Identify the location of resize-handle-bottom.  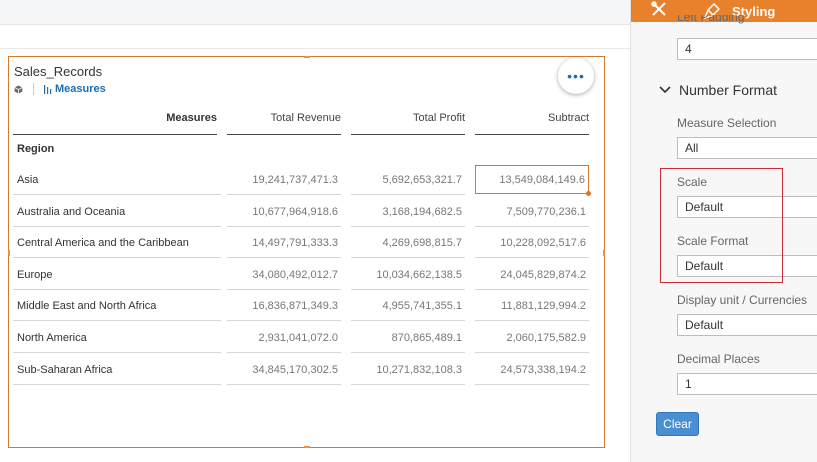
(307, 447).